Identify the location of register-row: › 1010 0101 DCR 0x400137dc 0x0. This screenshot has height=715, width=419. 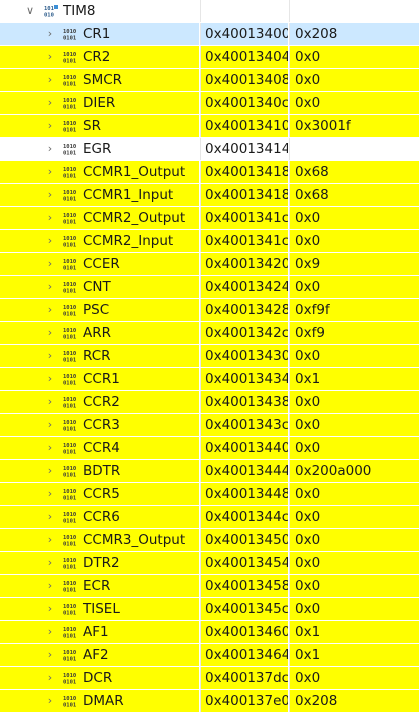
(209, 678).